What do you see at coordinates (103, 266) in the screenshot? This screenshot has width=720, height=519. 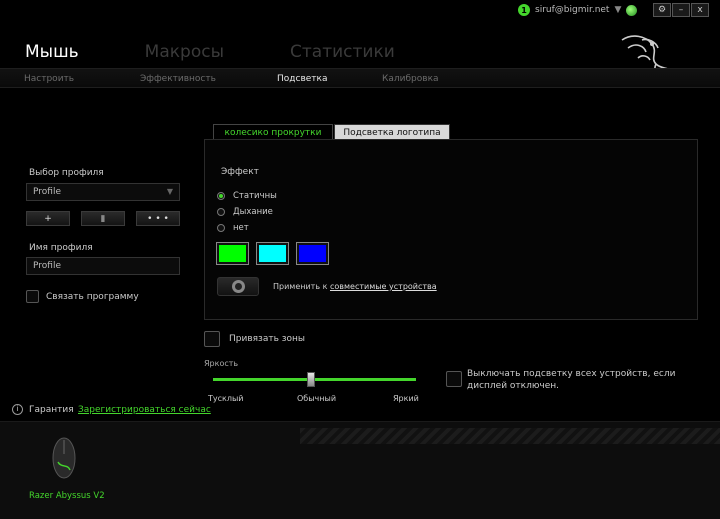 I see `profile-name-input: Profile` at bounding box center [103, 266].